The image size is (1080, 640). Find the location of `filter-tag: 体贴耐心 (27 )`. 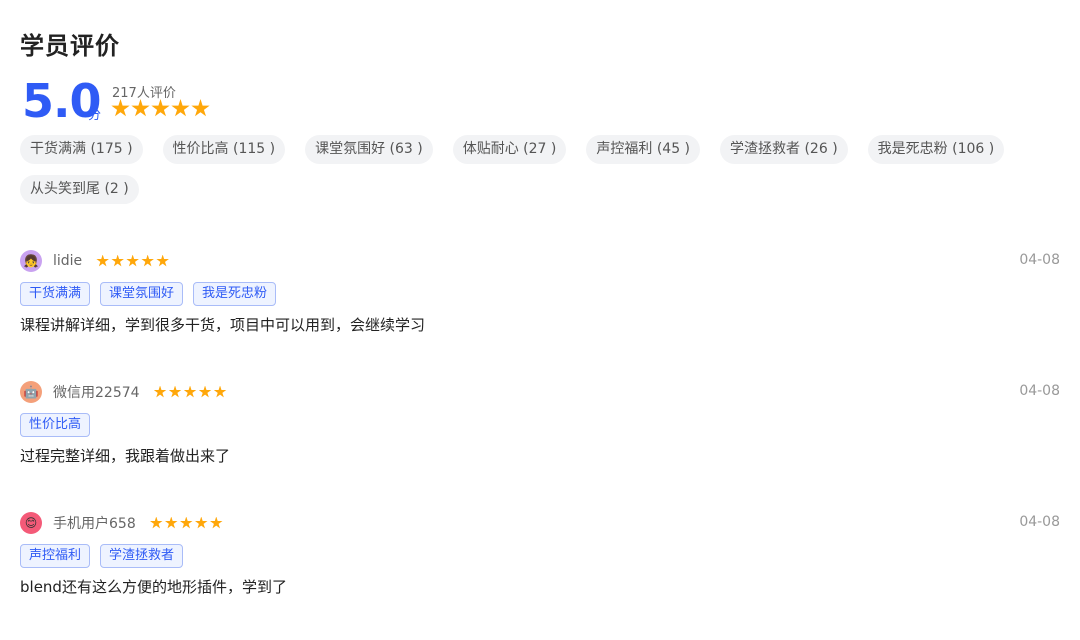

filter-tag: 体贴耐心 (27 ) is located at coordinates (509, 149).